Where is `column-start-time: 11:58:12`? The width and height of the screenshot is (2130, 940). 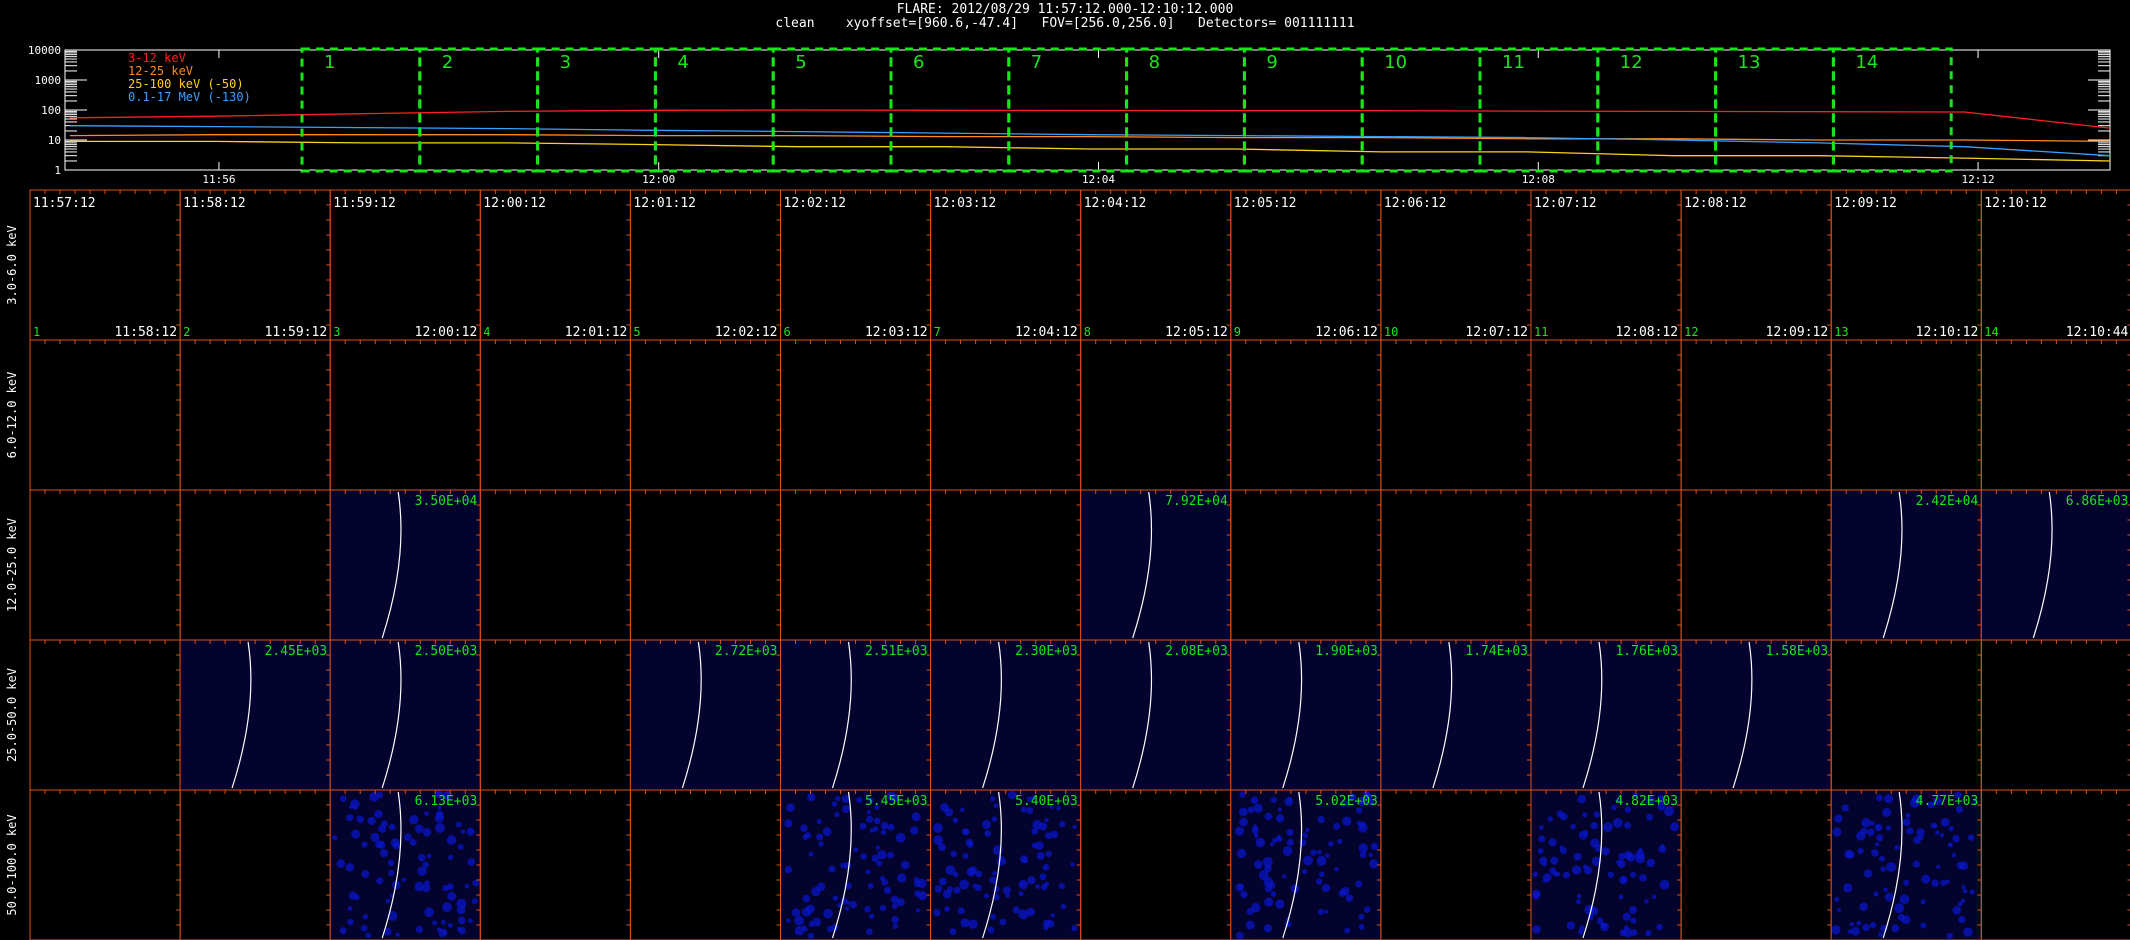
column-start-time: 11:58:12 is located at coordinates (214, 203).